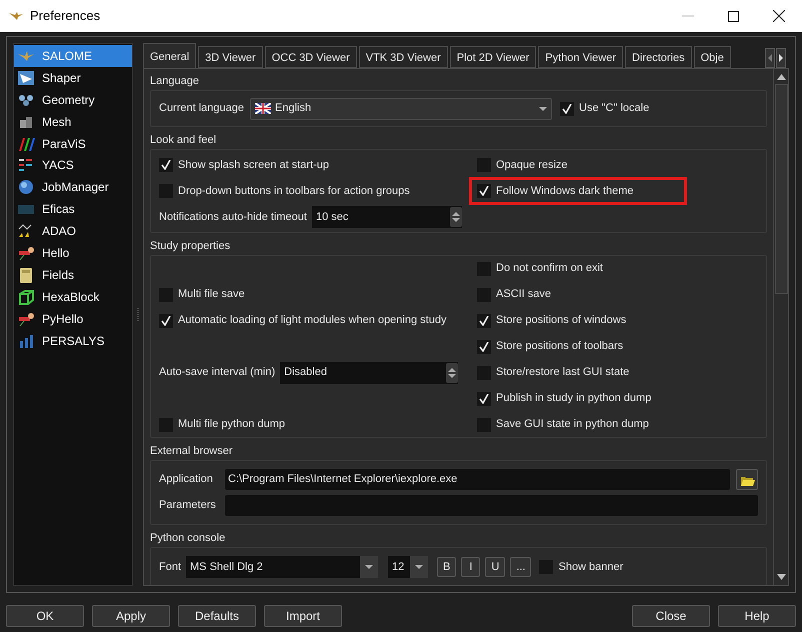 The image size is (802, 632). What do you see at coordinates (73, 341) in the screenshot?
I see `module-item: PERSALYS` at bounding box center [73, 341].